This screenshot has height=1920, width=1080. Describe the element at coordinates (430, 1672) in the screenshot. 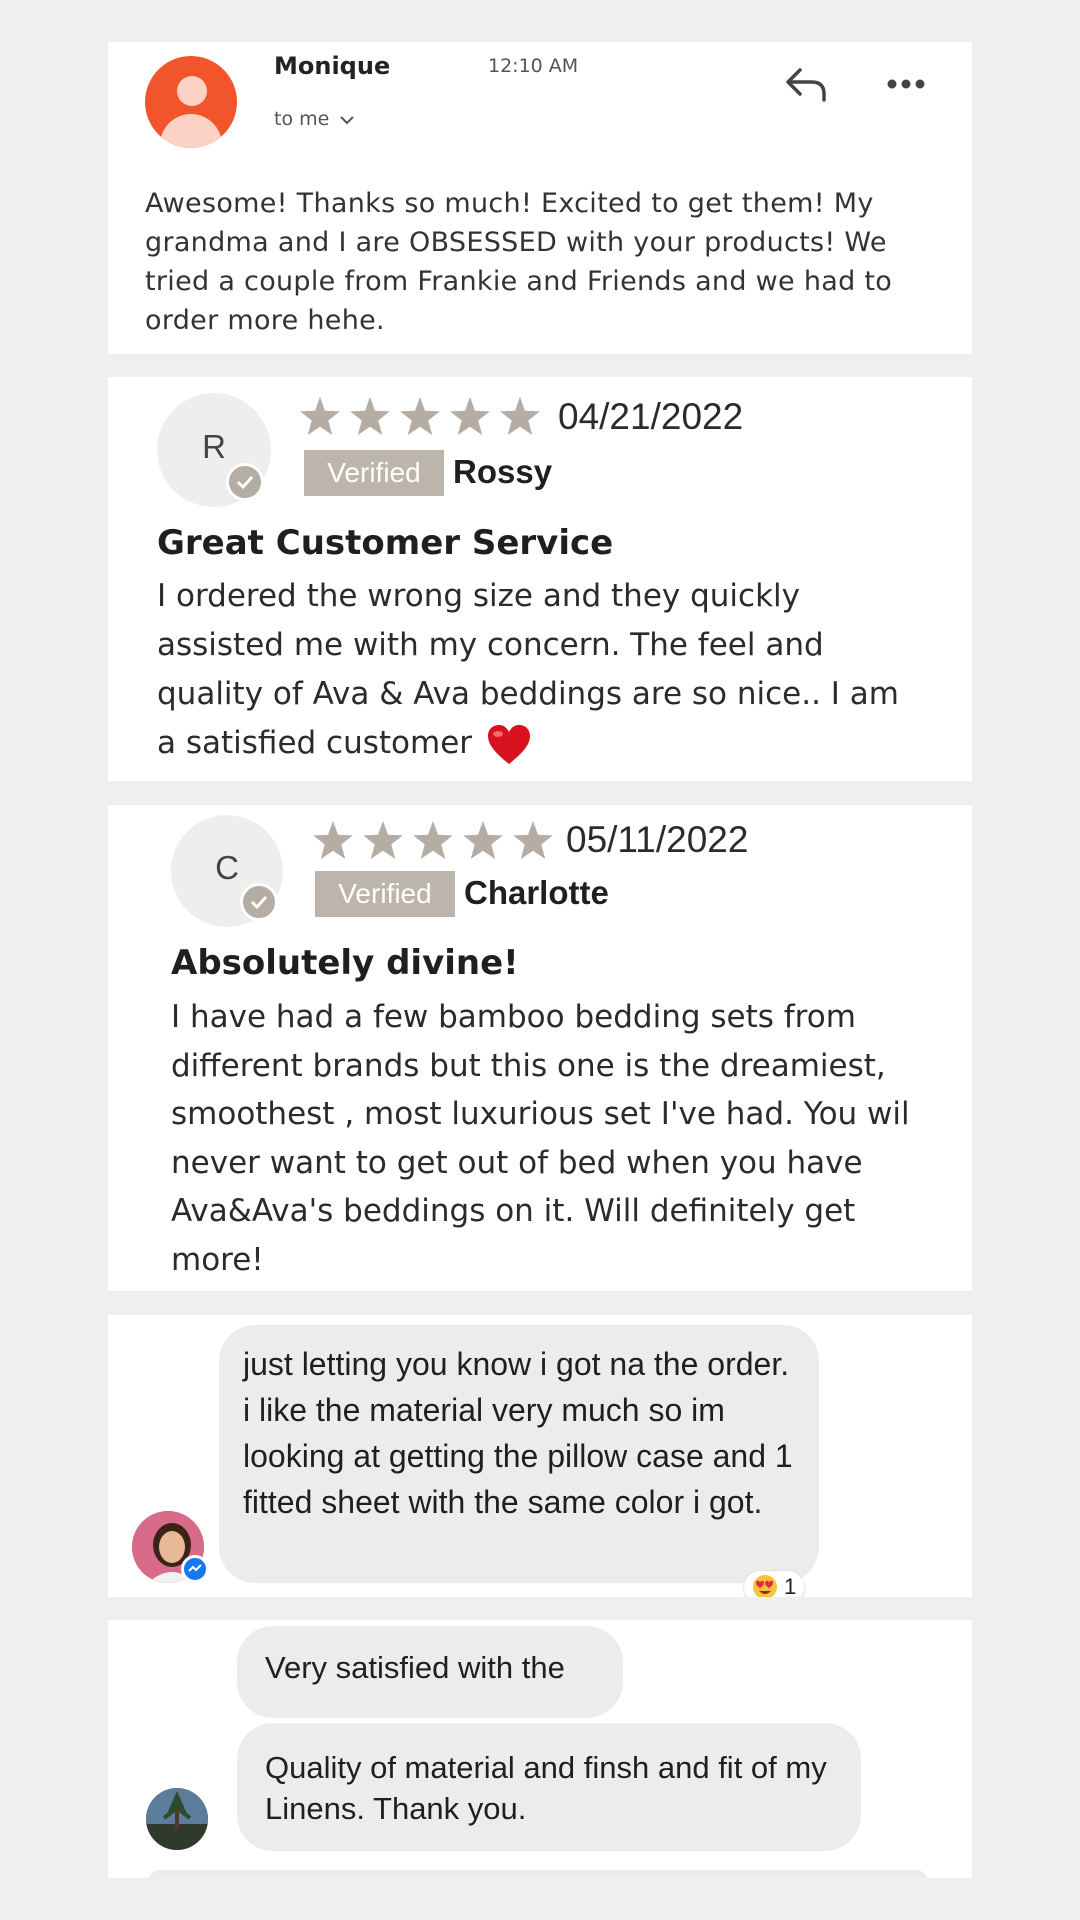

I see `message-bubble: Very satisfied with the` at that location.